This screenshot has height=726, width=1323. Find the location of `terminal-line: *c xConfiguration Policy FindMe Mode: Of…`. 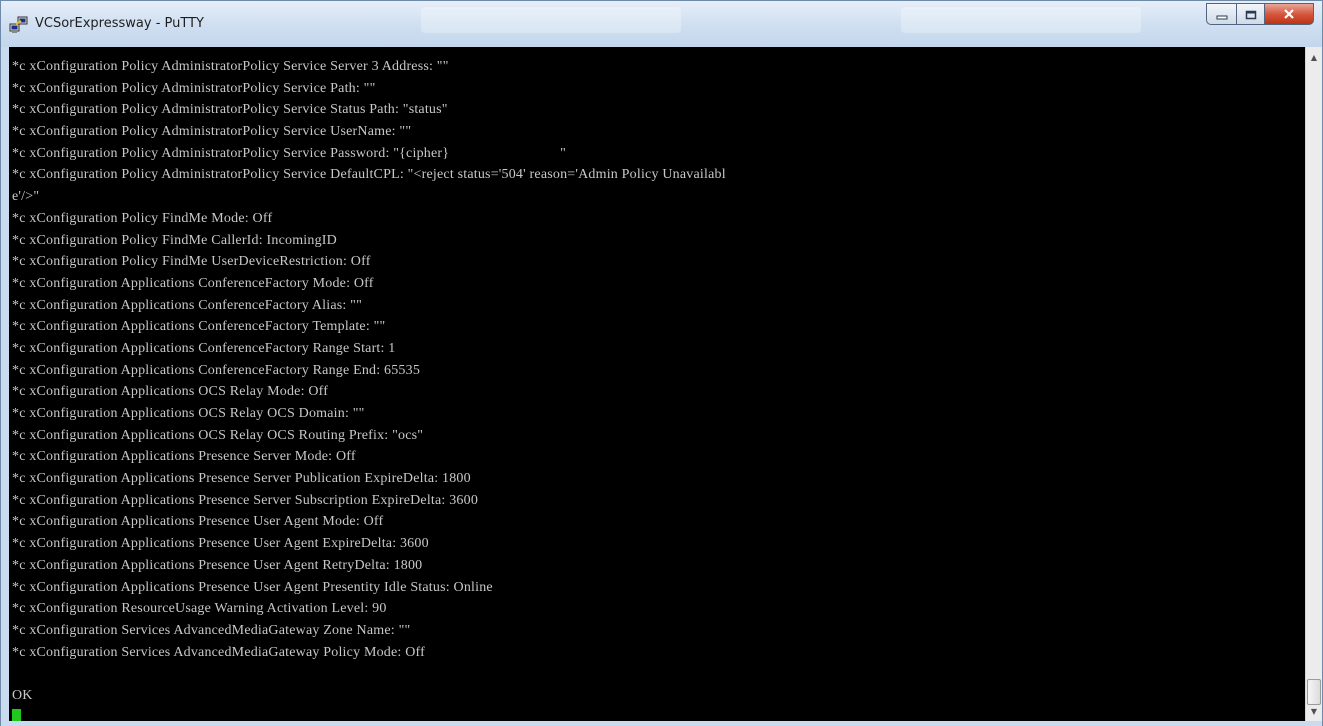

terminal-line: *c xConfiguration Policy FindMe Mode: Of… is located at coordinates (142, 218).